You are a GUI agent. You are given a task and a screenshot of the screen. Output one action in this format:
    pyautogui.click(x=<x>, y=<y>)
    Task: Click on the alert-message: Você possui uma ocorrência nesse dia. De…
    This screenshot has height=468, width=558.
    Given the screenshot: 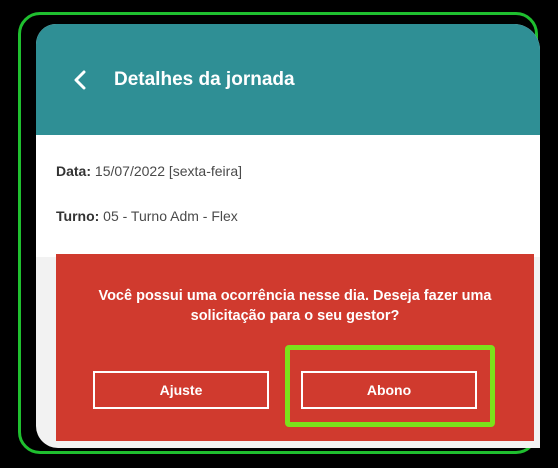 What is the action you would take?
    pyautogui.click(x=295, y=306)
    